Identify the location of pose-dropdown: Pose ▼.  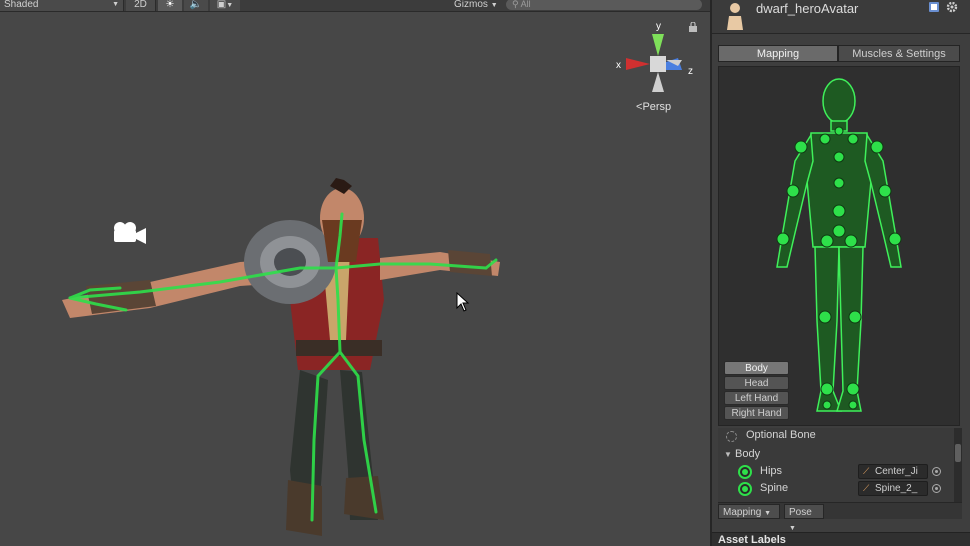
(804, 518).